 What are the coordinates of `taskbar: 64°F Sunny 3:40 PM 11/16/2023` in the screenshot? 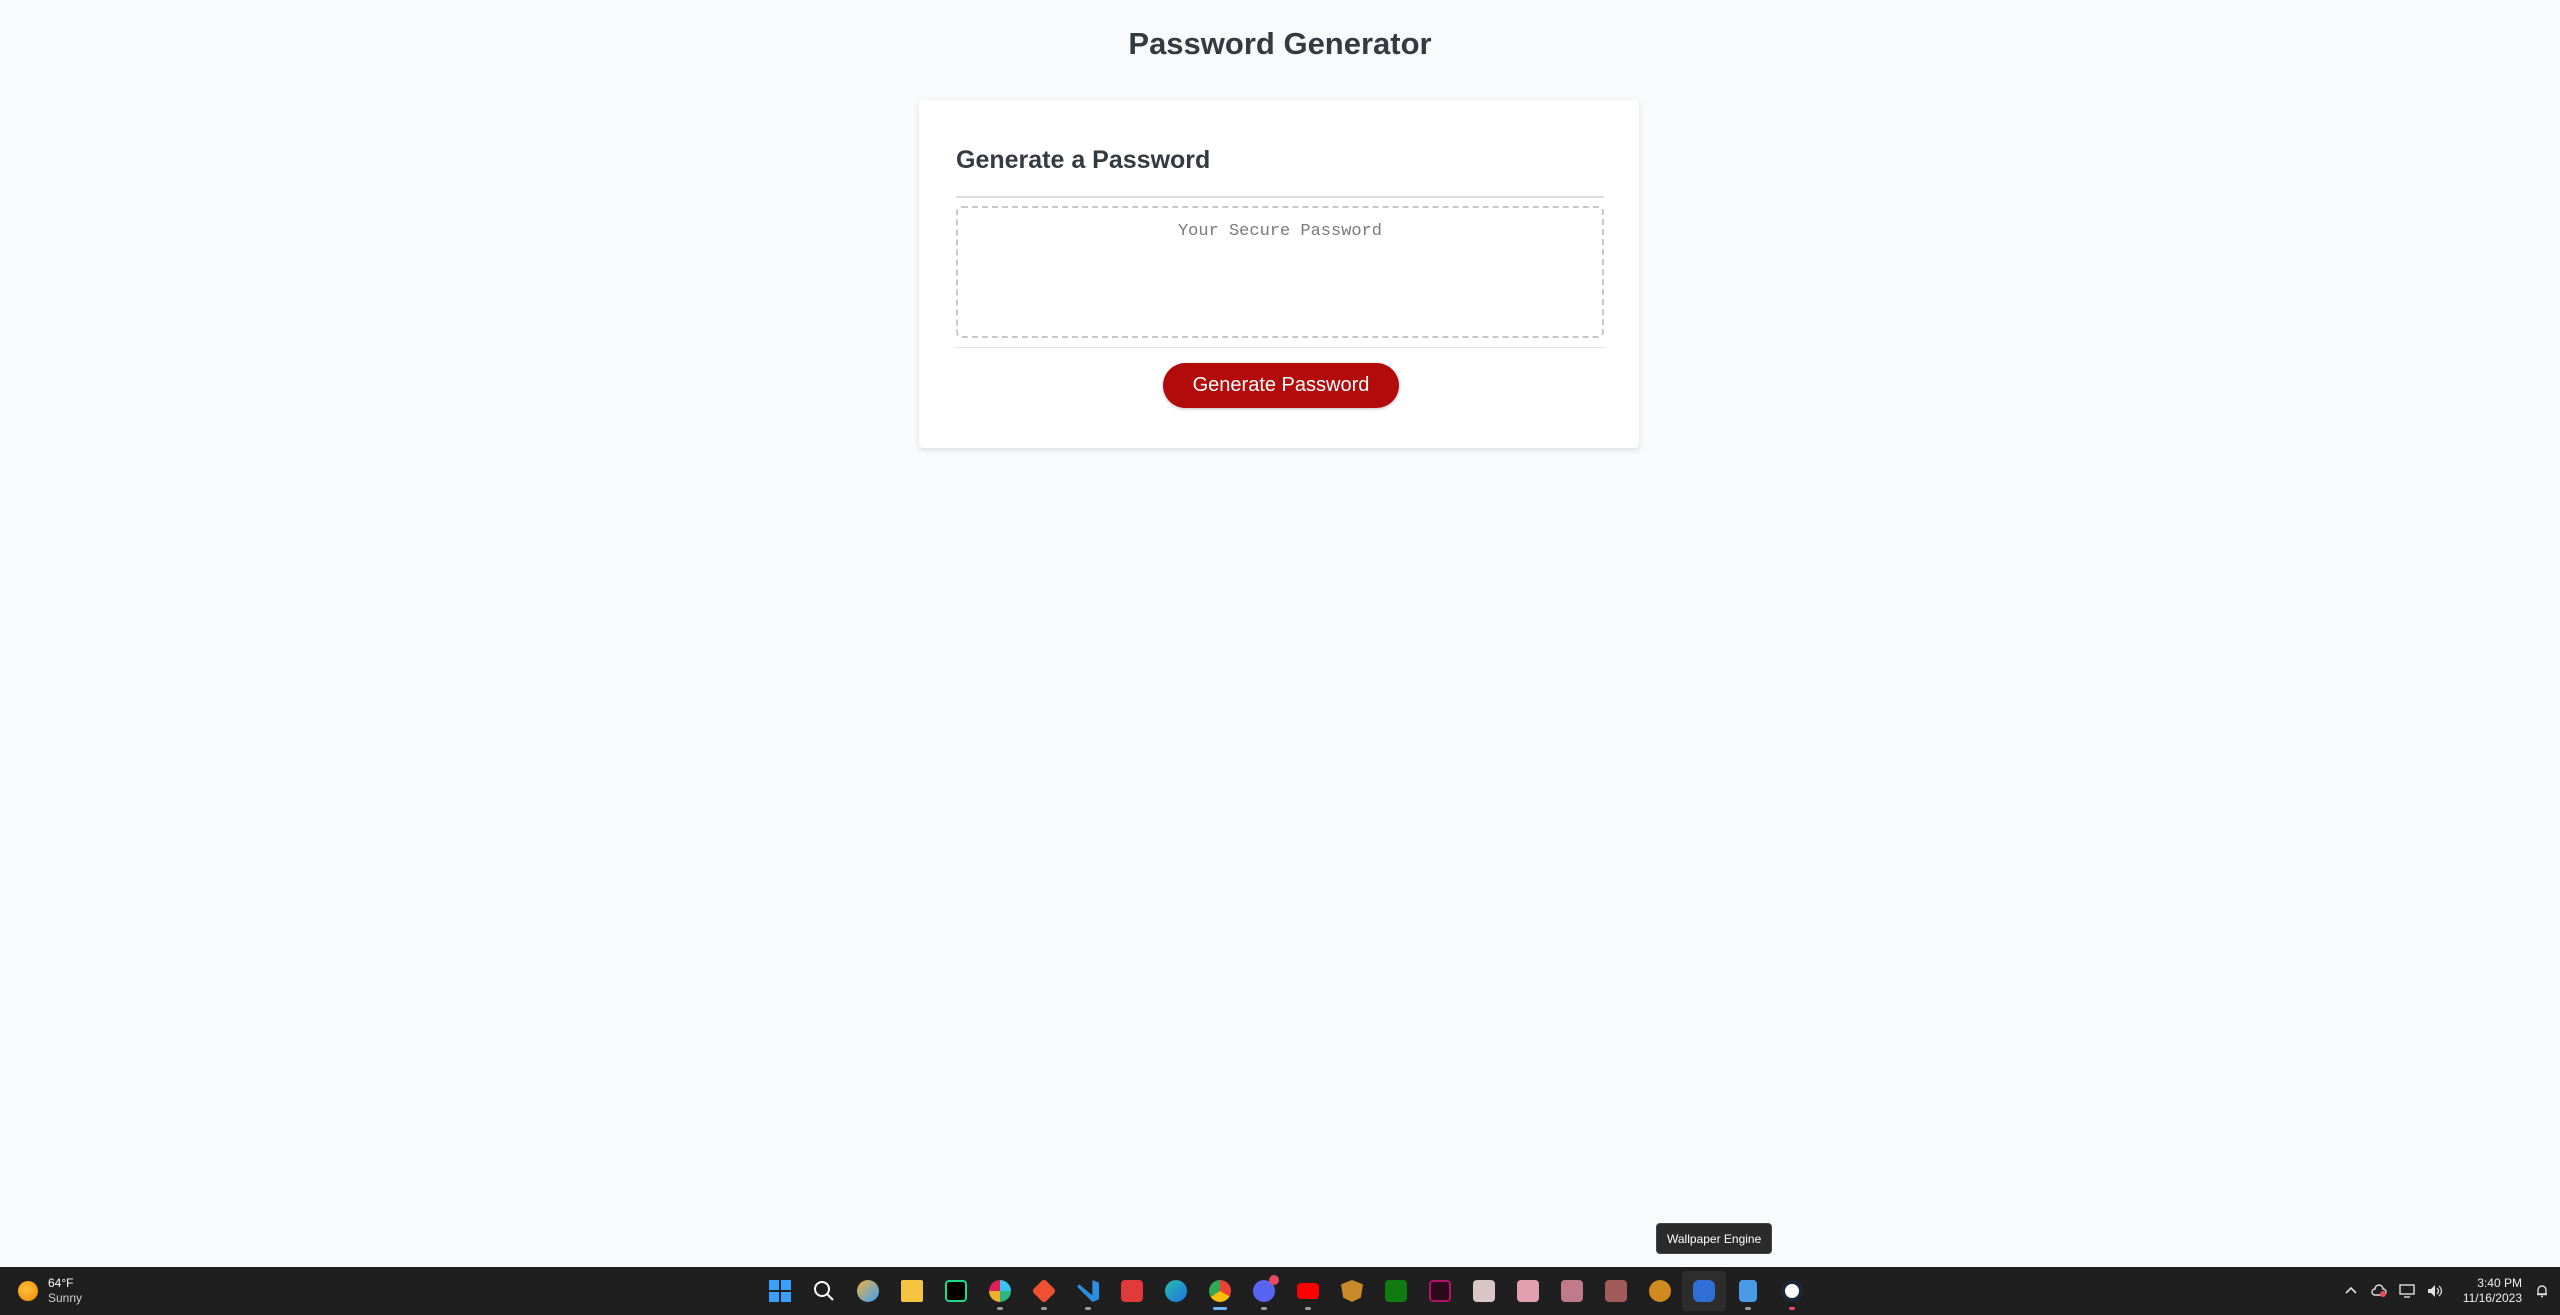 It's located at (1280, 1291).